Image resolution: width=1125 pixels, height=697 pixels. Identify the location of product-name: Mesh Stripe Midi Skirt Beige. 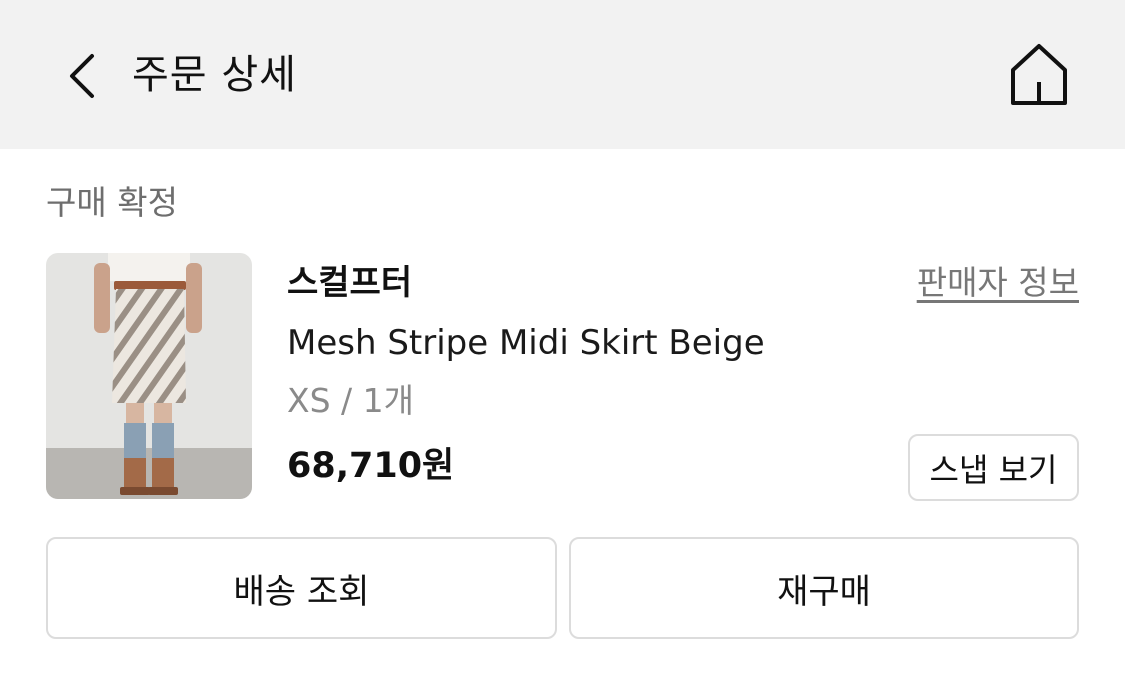
(526, 343).